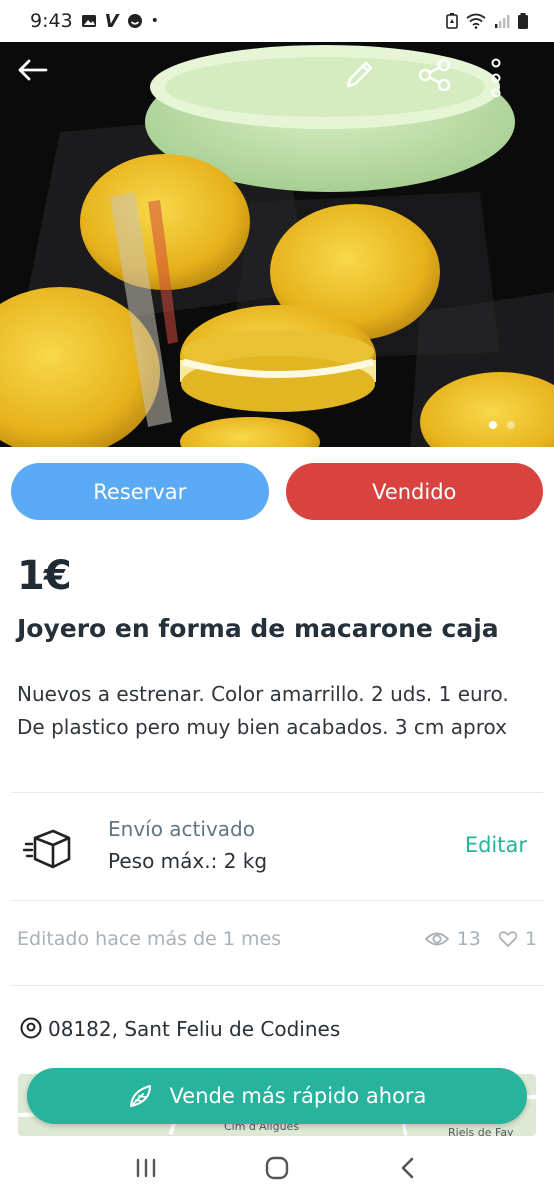 This screenshot has width=554, height=1200. I want to click on status-bar: 9:43 V •, so click(277, 21).